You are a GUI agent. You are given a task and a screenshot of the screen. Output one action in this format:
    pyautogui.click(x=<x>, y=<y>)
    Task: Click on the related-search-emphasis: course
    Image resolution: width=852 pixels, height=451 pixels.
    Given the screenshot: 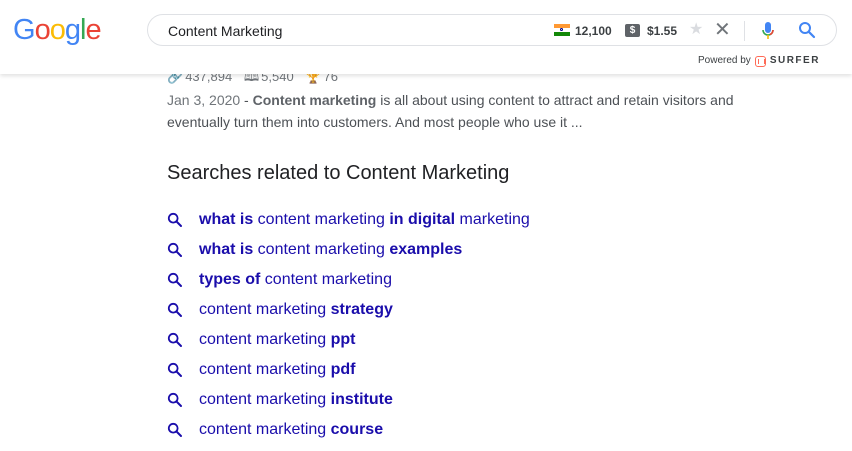 What is the action you would take?
    pyautogui.click(x=357, y=429)
    